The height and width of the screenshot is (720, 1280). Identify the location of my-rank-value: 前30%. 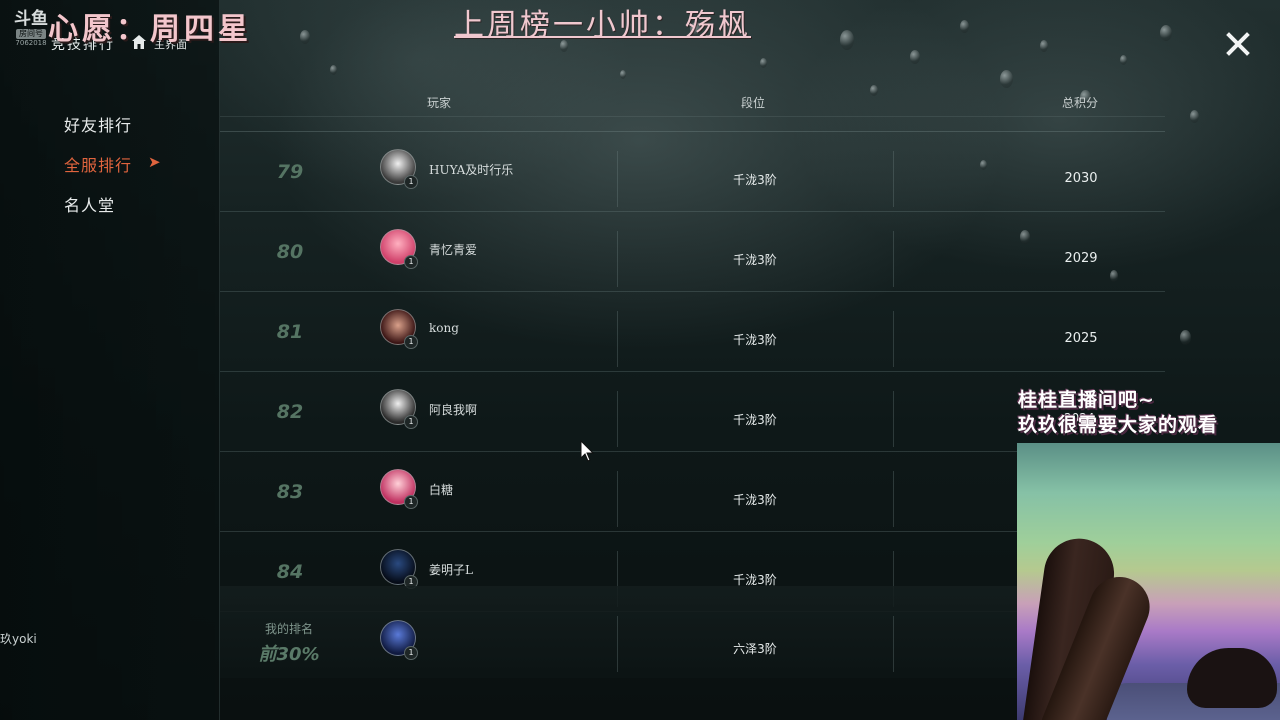
(289, 654).